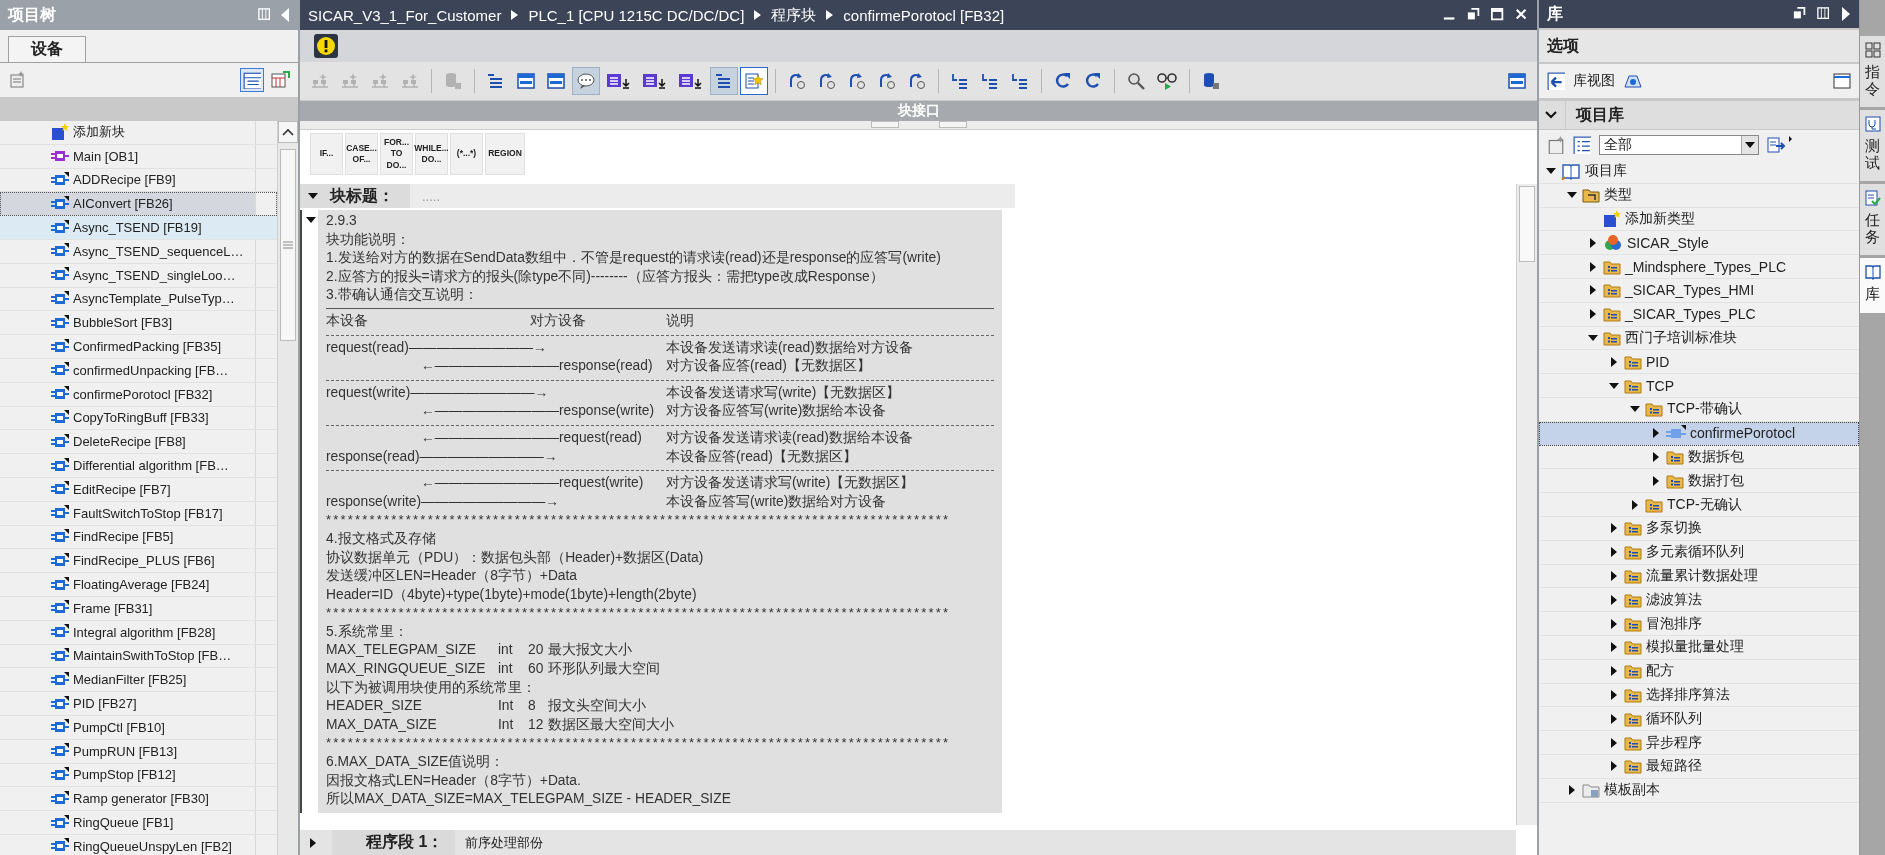 The height and width of the screenshot is (855, 1885). Describe the element at coordinates (1842, 81) in the screenshot. I see `window-icon` at that location.